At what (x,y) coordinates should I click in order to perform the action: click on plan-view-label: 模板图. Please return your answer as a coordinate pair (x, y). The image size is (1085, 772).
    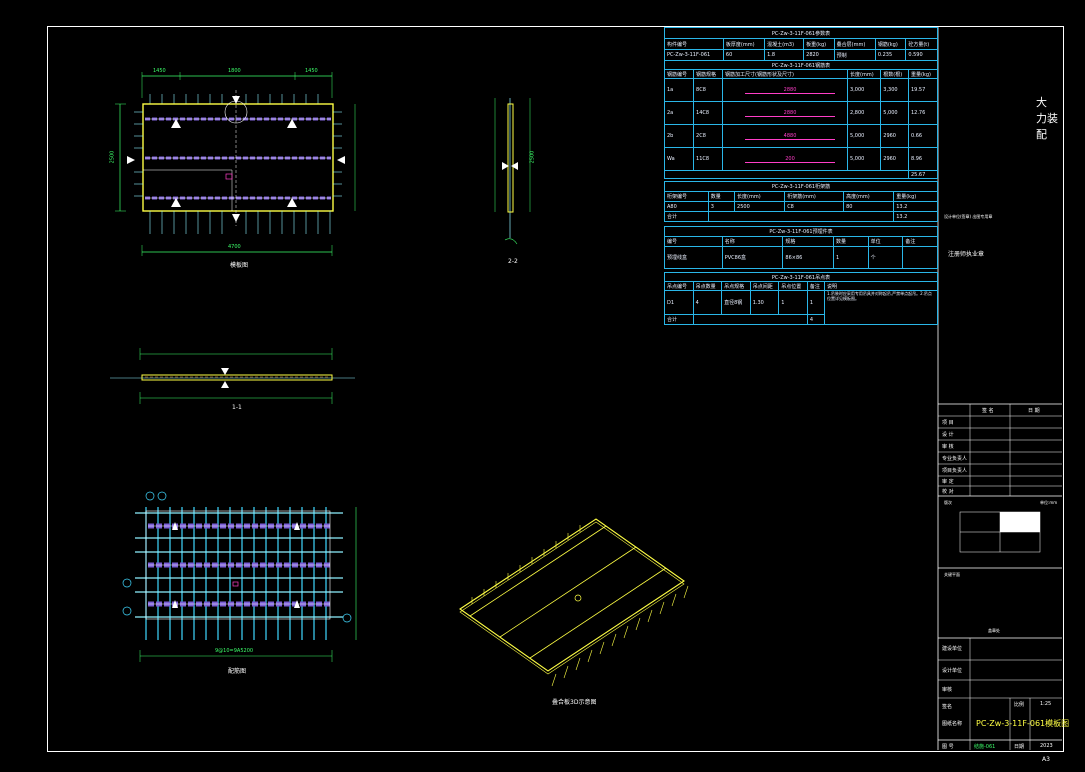
    Looking at the image, I should click on (239, 265).